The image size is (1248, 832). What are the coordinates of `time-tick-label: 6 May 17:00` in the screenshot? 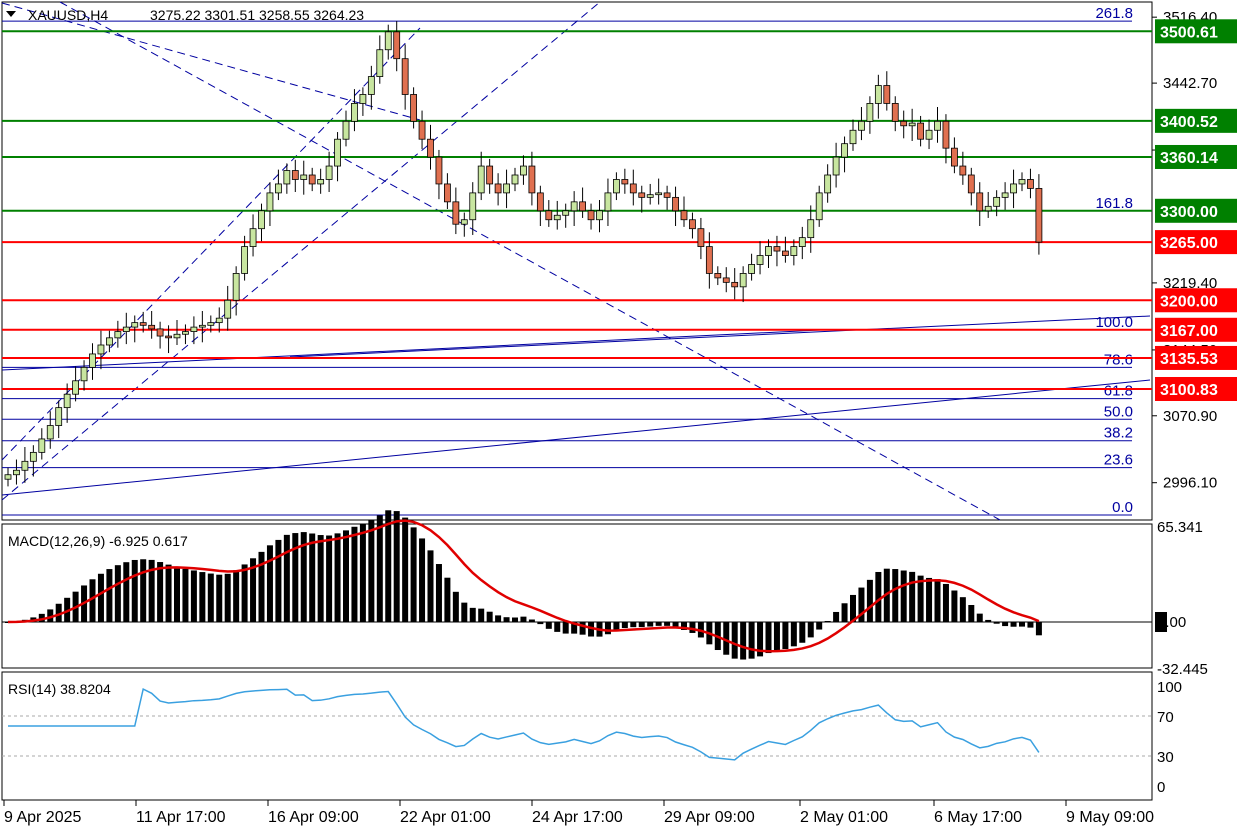 It's located at (978, 817).